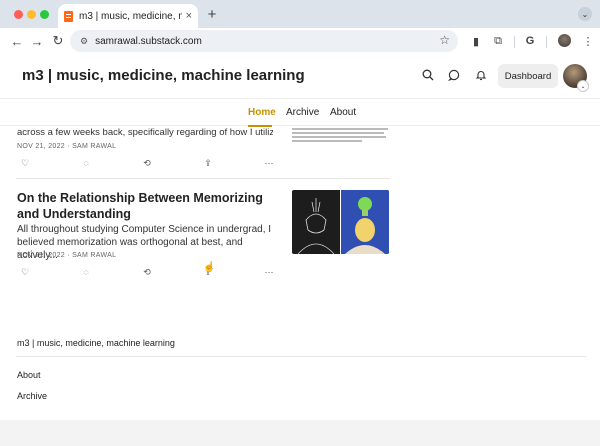 The height and width of the screenshot is (446, 600). Describe the element at coordinates (454, 75) in the screenshot. I see `chat-icon` at that location.